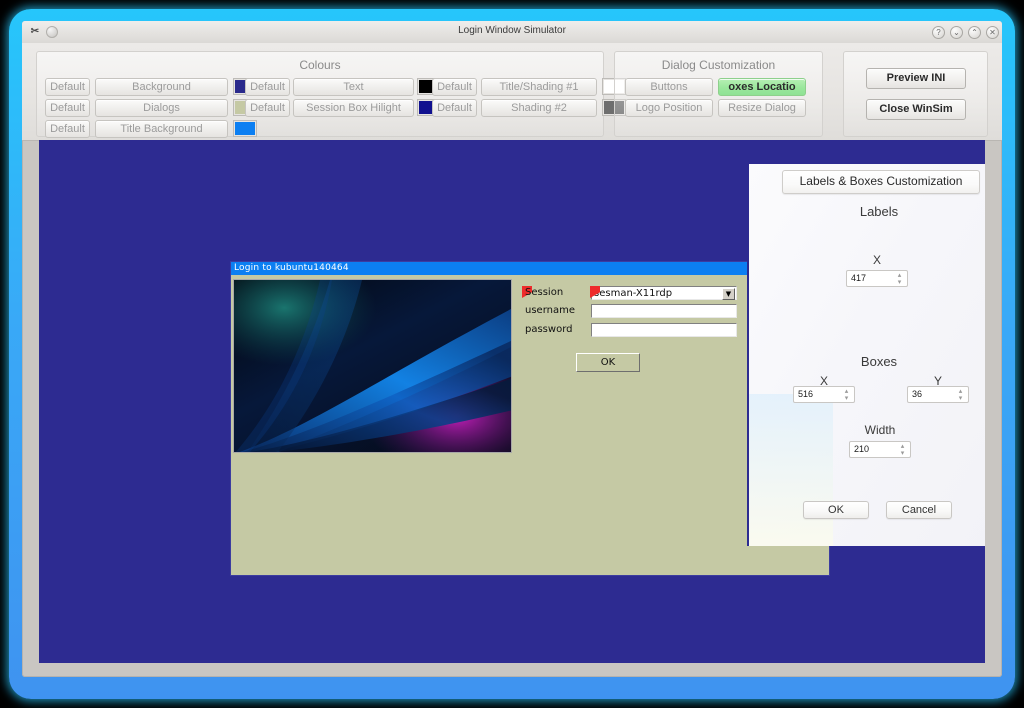 The image size is (1024, 708). I want to click on colour-swatch-title-background, so click(245, 128).